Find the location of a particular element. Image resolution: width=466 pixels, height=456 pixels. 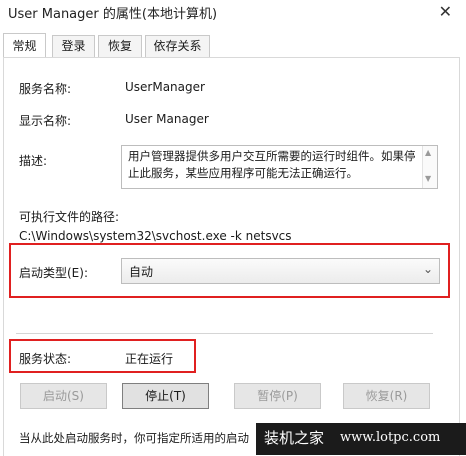

scroll-down-icon: ▼ is located at coordinates (428, 178).